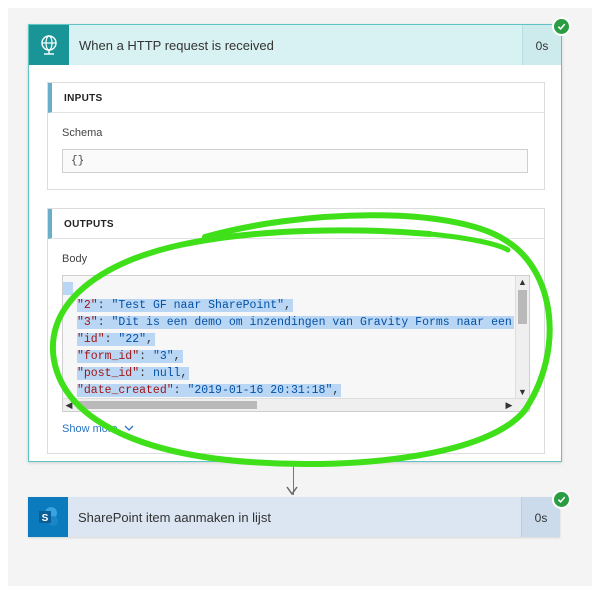 This screenshot has height=590, width=600. I want to click on outputs-header-label: OUTPUTS, so click(89, 224).